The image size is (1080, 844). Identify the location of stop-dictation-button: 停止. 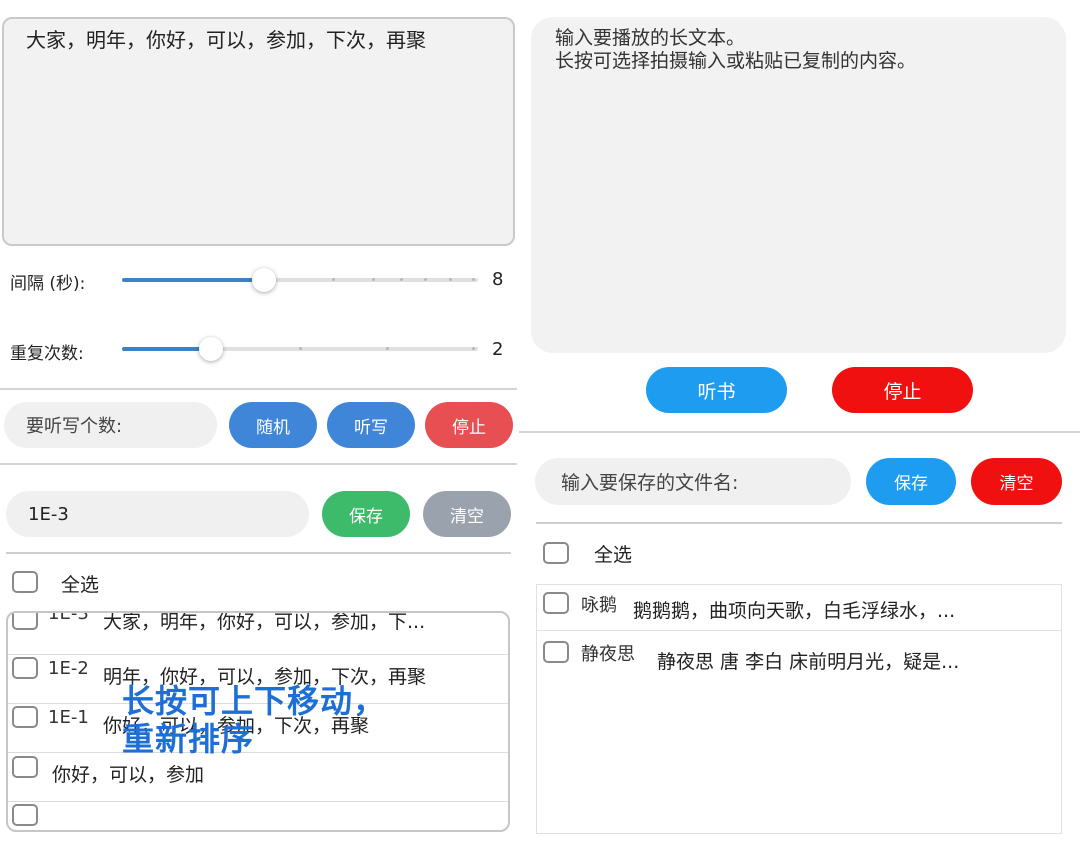
(469, 425).